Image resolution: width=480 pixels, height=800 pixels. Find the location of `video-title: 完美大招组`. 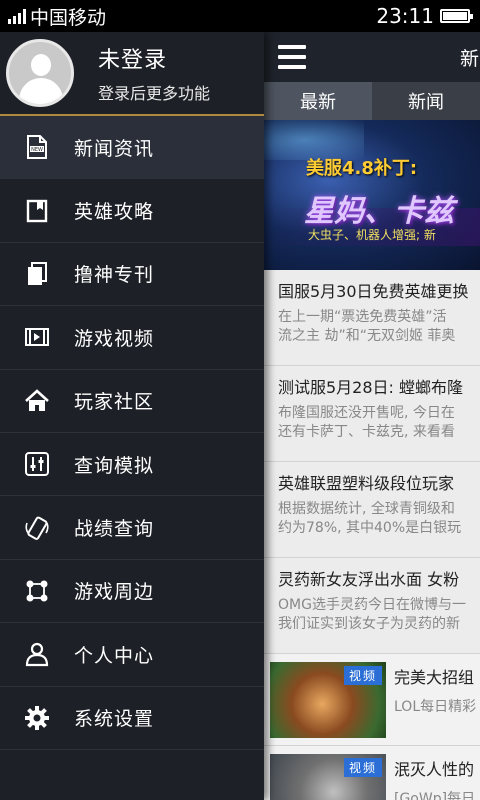

video-title: 完美大招组 is located at coordinates (434, 677).